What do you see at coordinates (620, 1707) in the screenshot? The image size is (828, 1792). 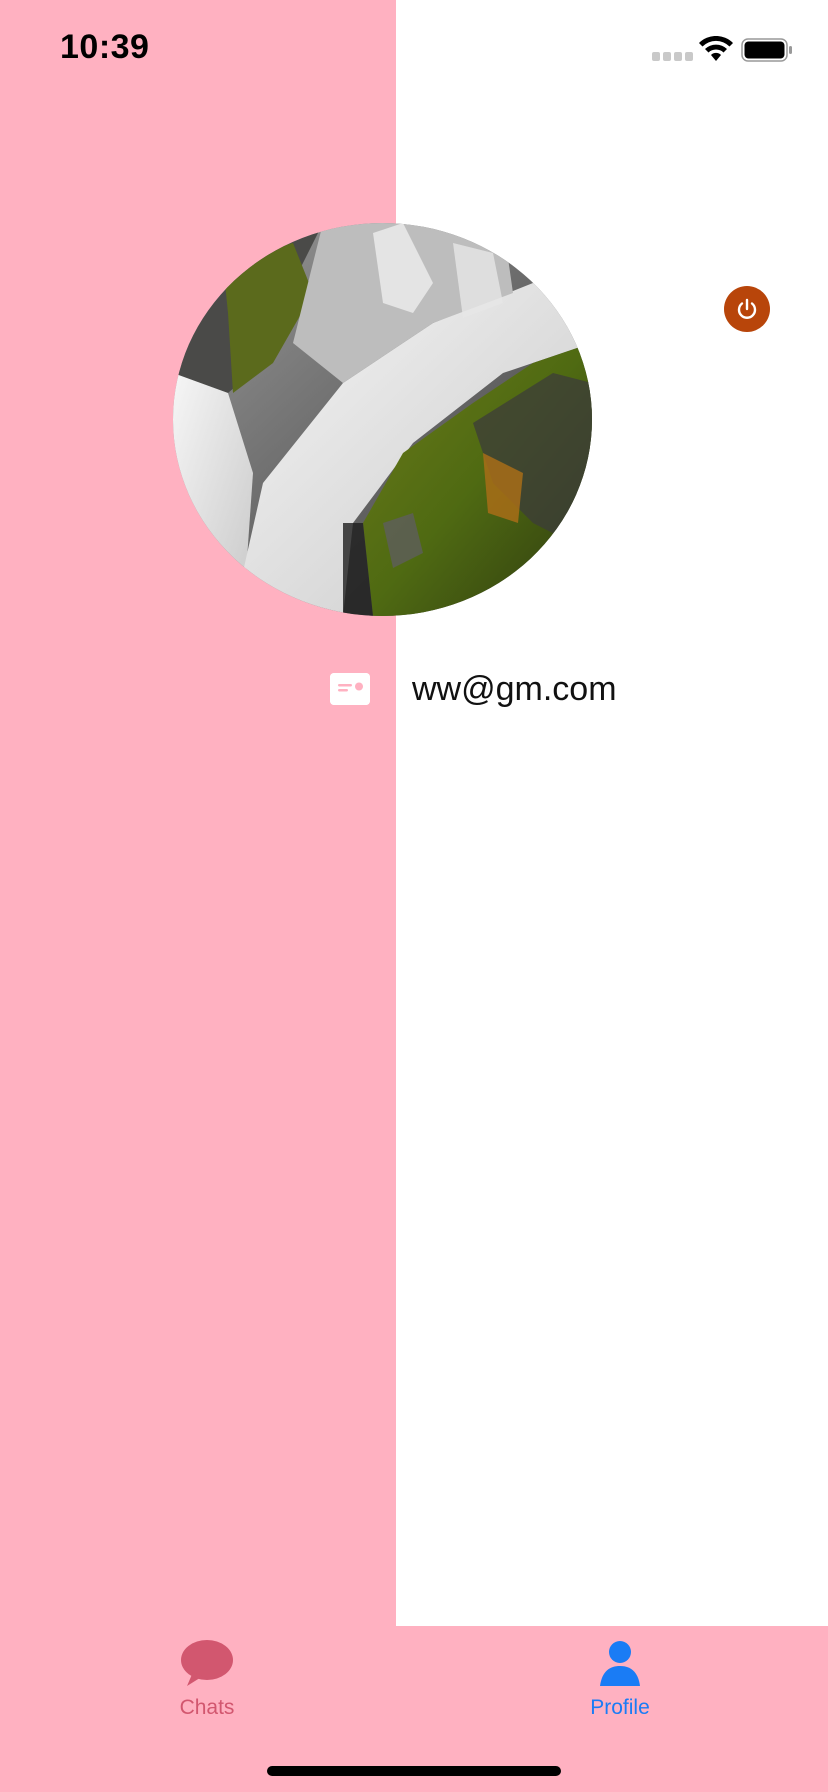 I see `tab-profile-label: Profile` at bounding box center [620, 1707].